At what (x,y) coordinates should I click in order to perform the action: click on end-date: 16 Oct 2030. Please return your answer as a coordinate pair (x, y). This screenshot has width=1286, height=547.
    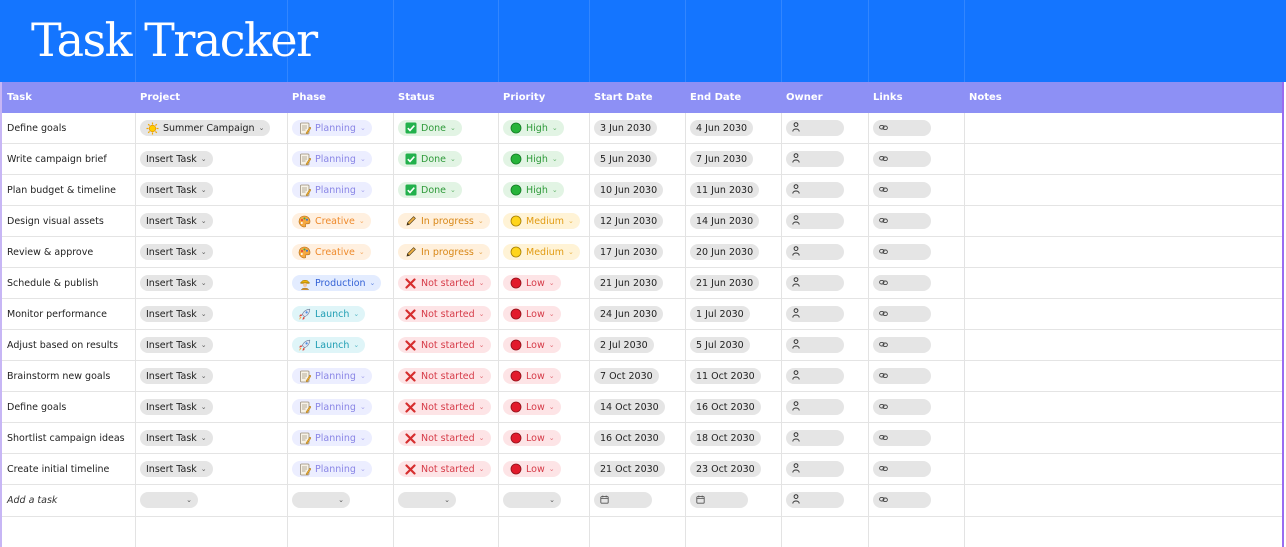
    Looking at the image, I should click on (725, 407).